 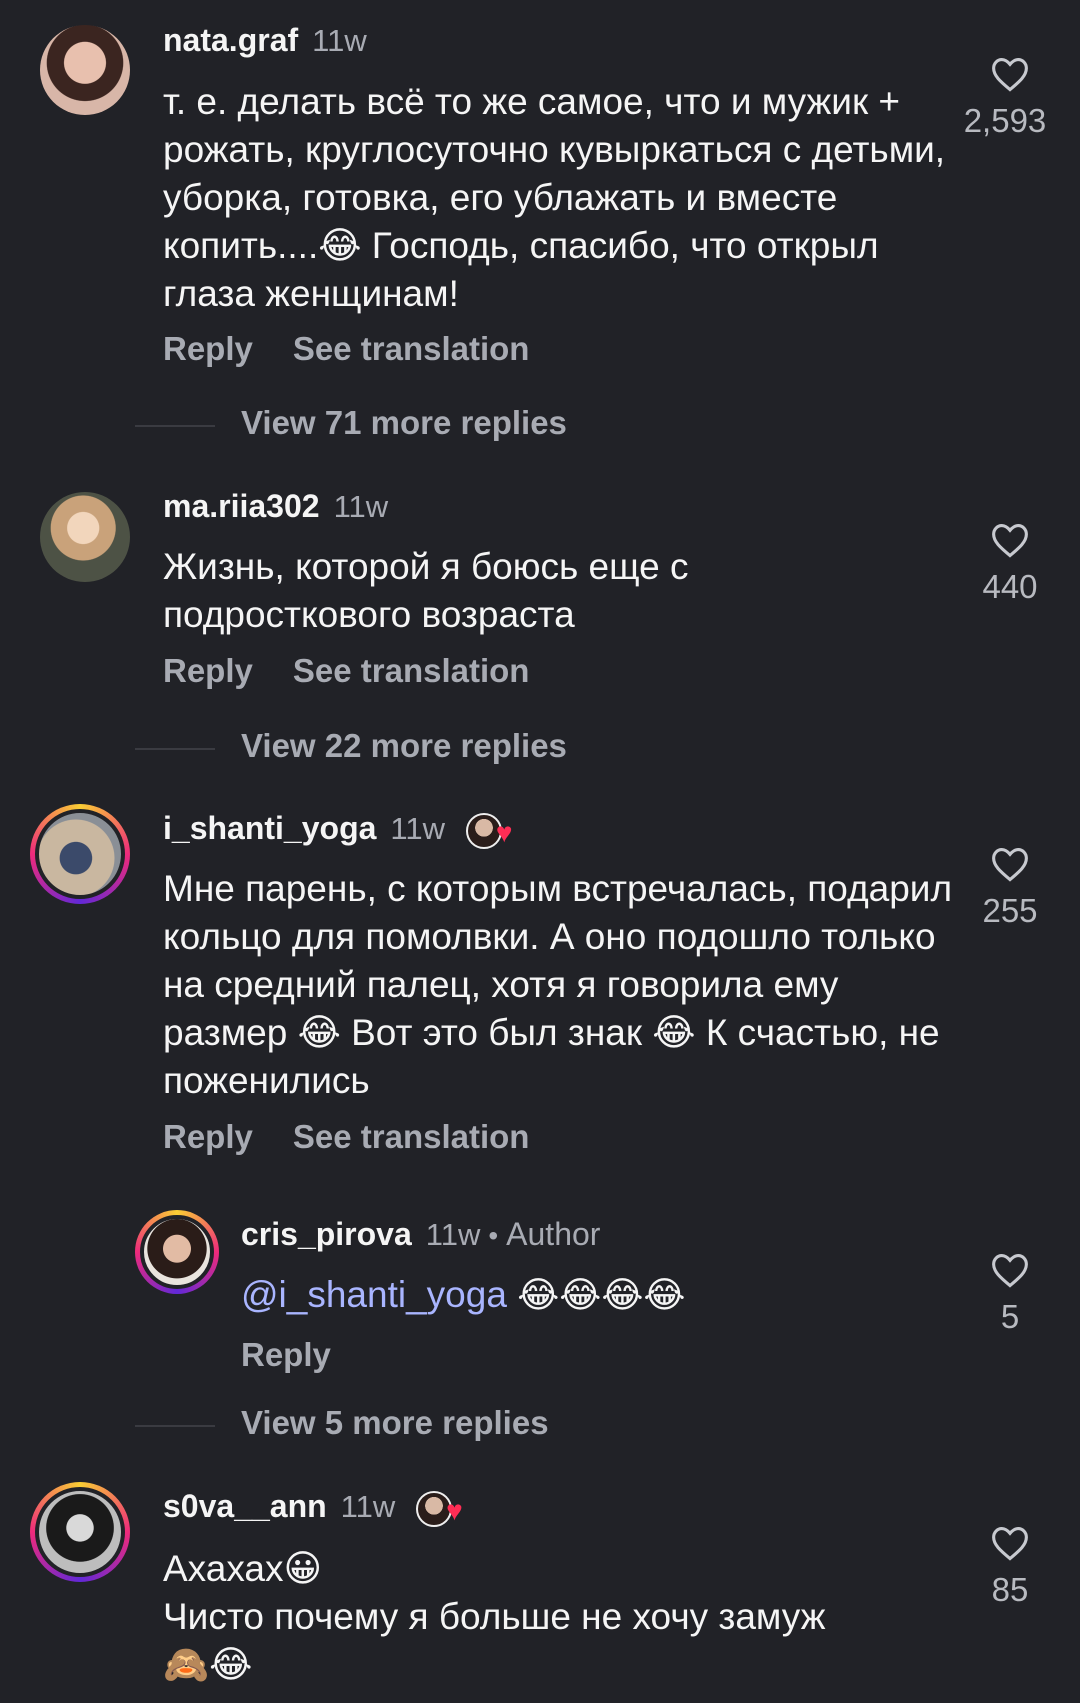 I want to click on username-text: cris_pirova, so click(x=326, y=1234).